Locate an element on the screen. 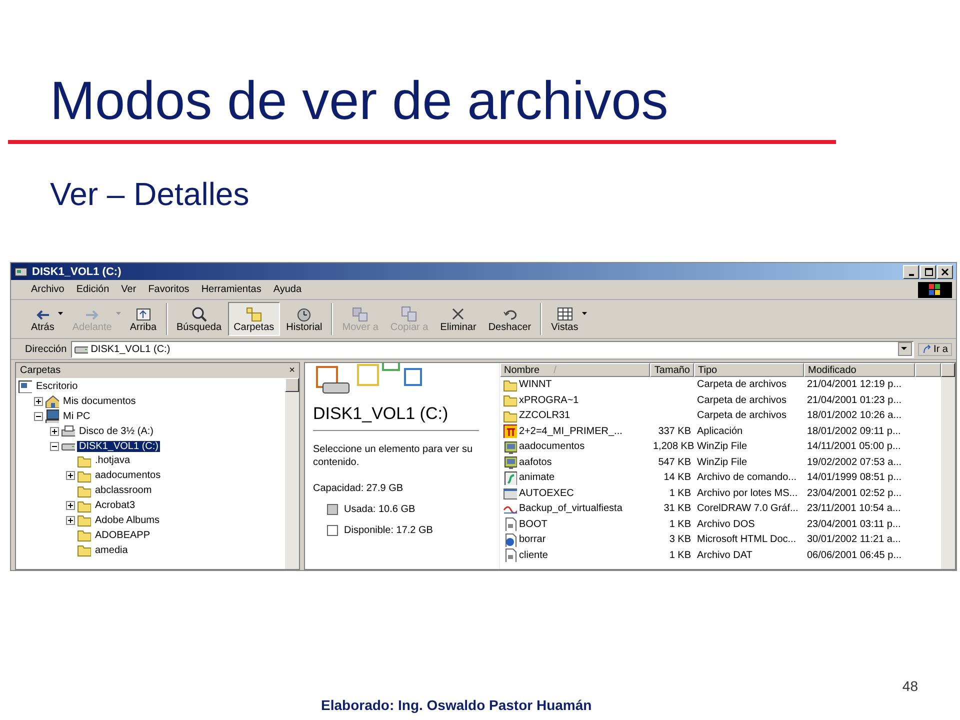 Image resolution: width=960 pixels, height=720 pixels. toolbar-button: Deshacer is located at coordinates (510, 319).